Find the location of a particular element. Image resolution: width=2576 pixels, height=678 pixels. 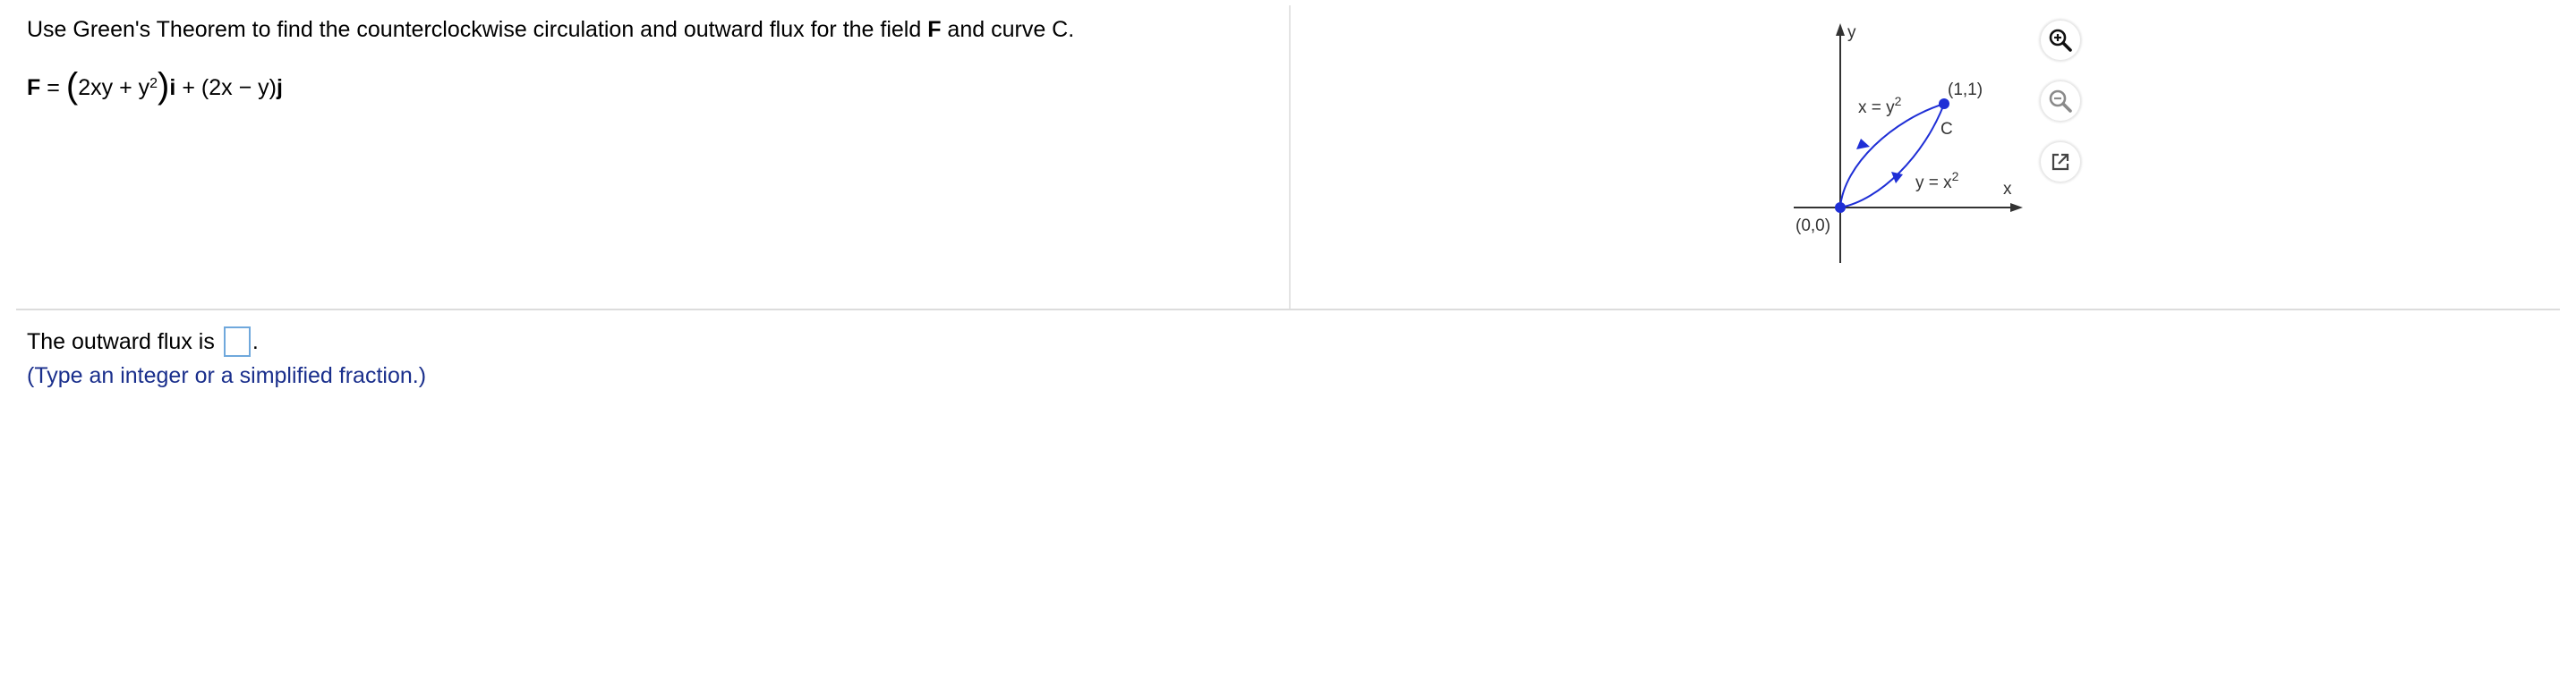

horizontal-divider is located at coordinates (1288, 309).